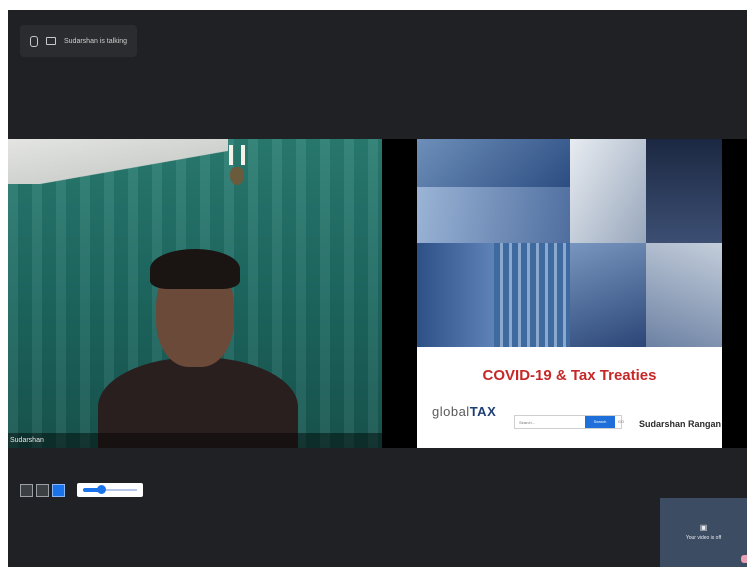 The height and width of the screenshot is (567, 747). Describe the element at coordinates (680, 424) in the screenshot. I see `slide-author: Sudarshan Rangan` at that location.